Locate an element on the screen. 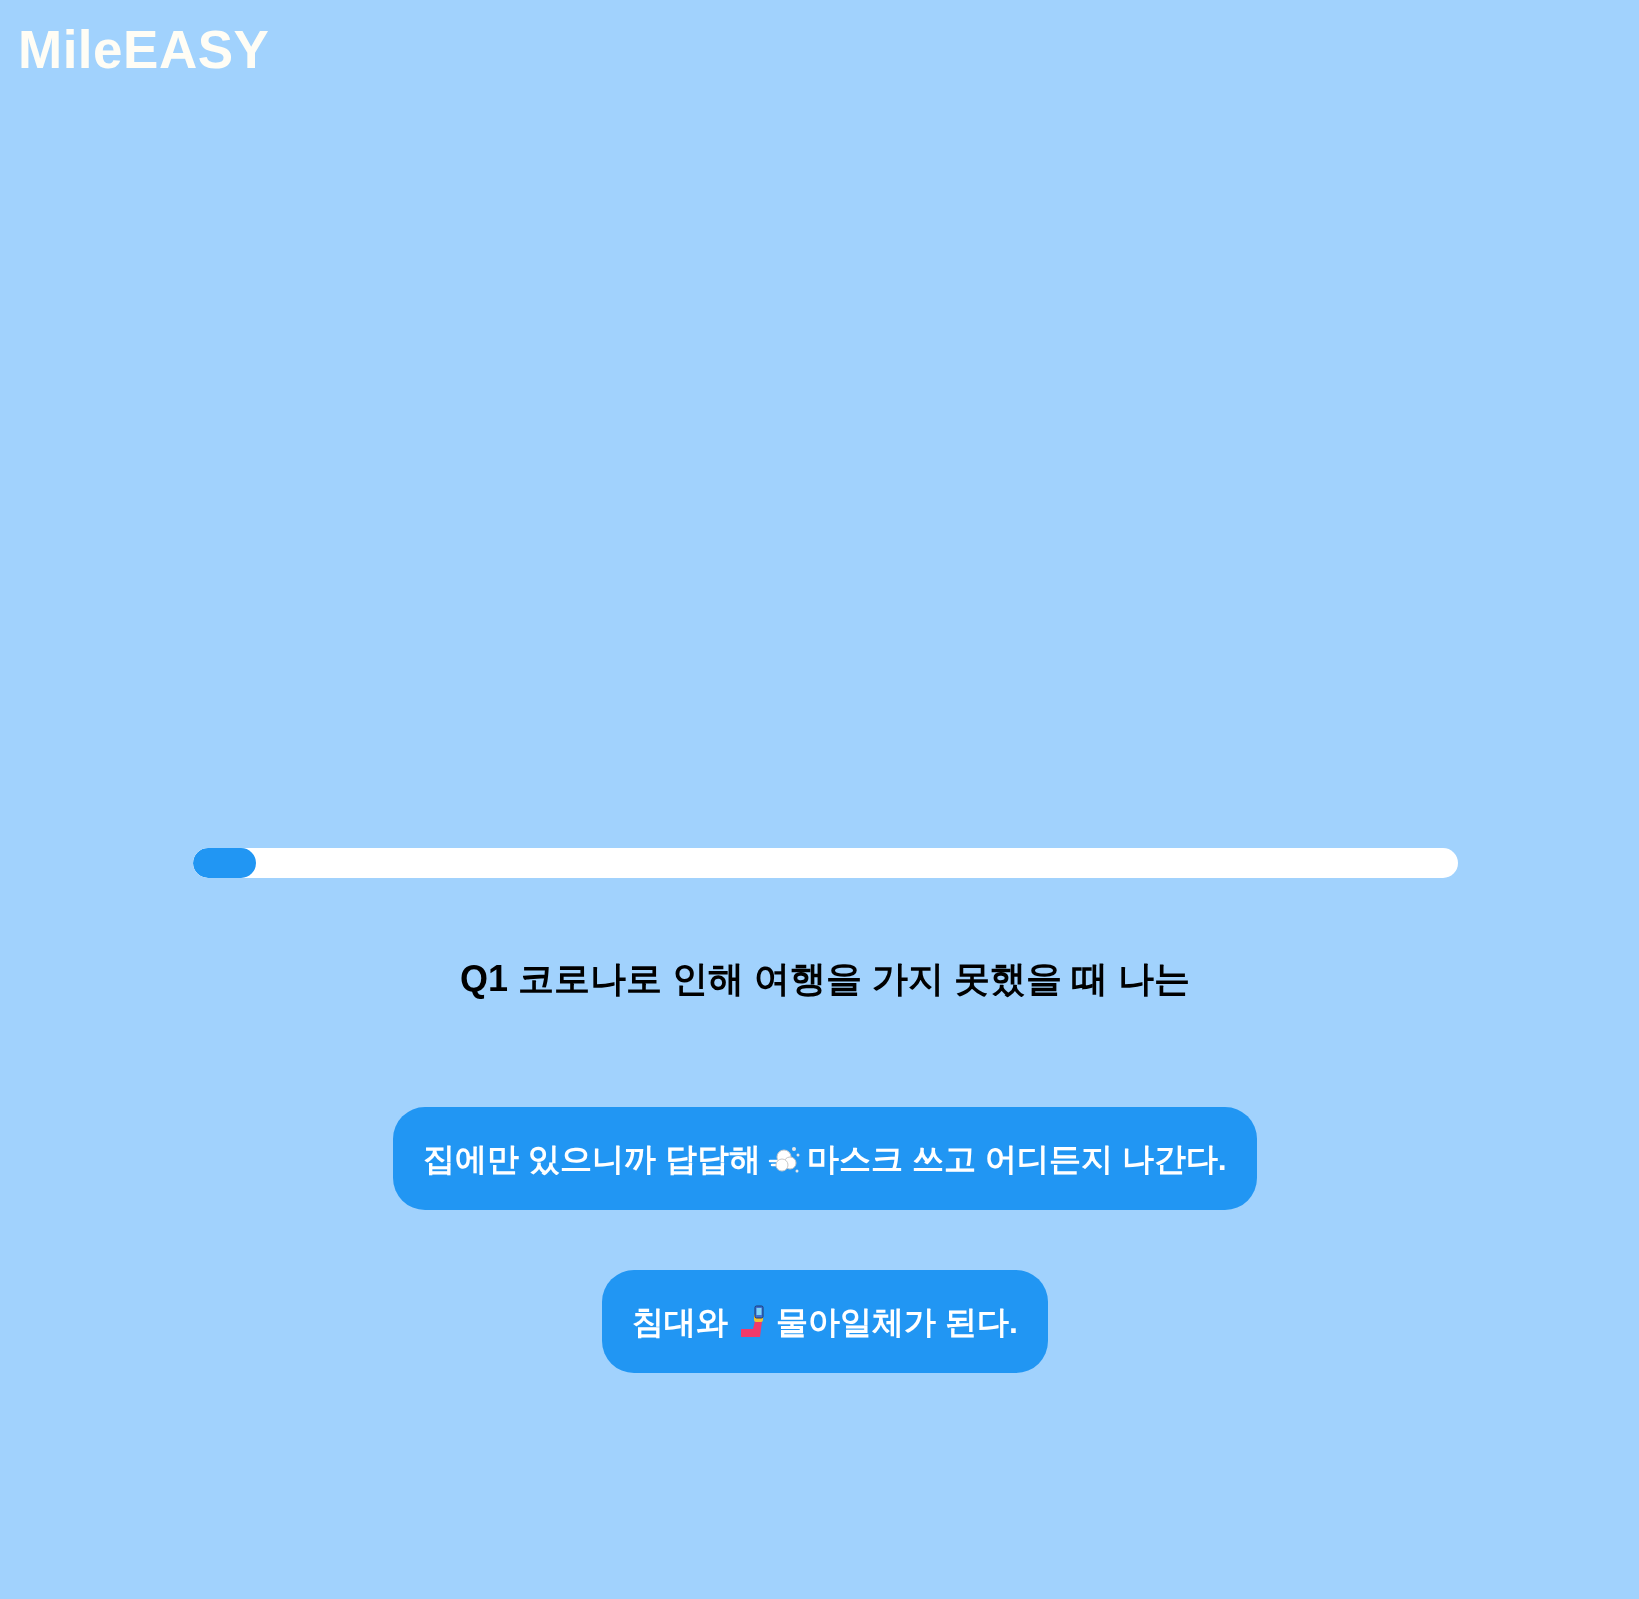 The height and width of the screenshot is (1599, 1639). selfie-arm-icon is located at coordinates (752, 1321).